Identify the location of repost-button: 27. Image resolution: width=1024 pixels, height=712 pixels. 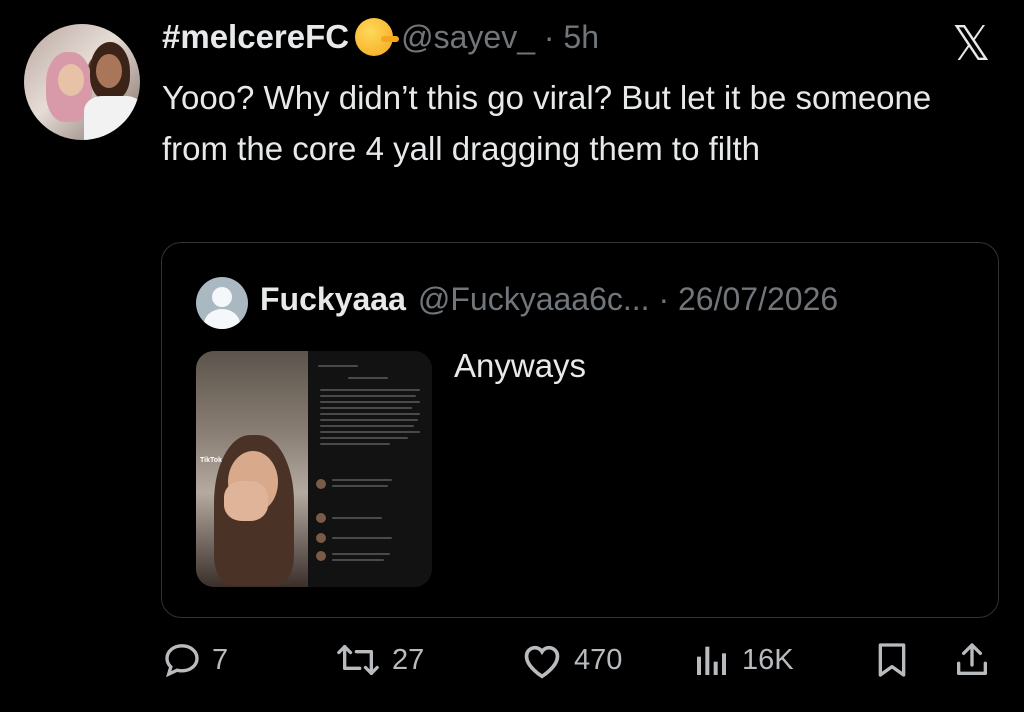
(379, 660).